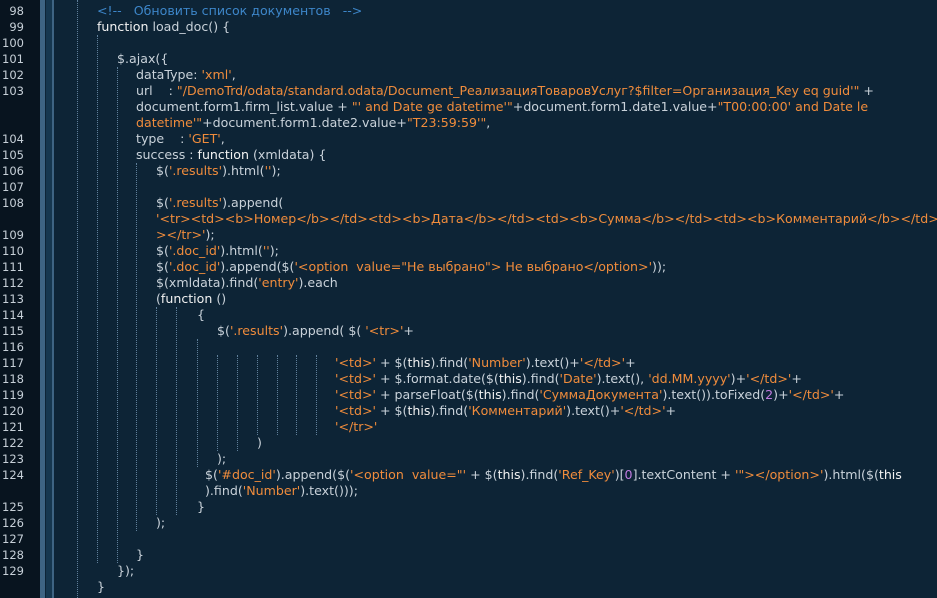 Image resolution: width=937 pixels, height=598 pixels. What do you see at coordinates (13, 203) in the screenshot?
I see `line-number: 108` at bounding box center [13, 203].